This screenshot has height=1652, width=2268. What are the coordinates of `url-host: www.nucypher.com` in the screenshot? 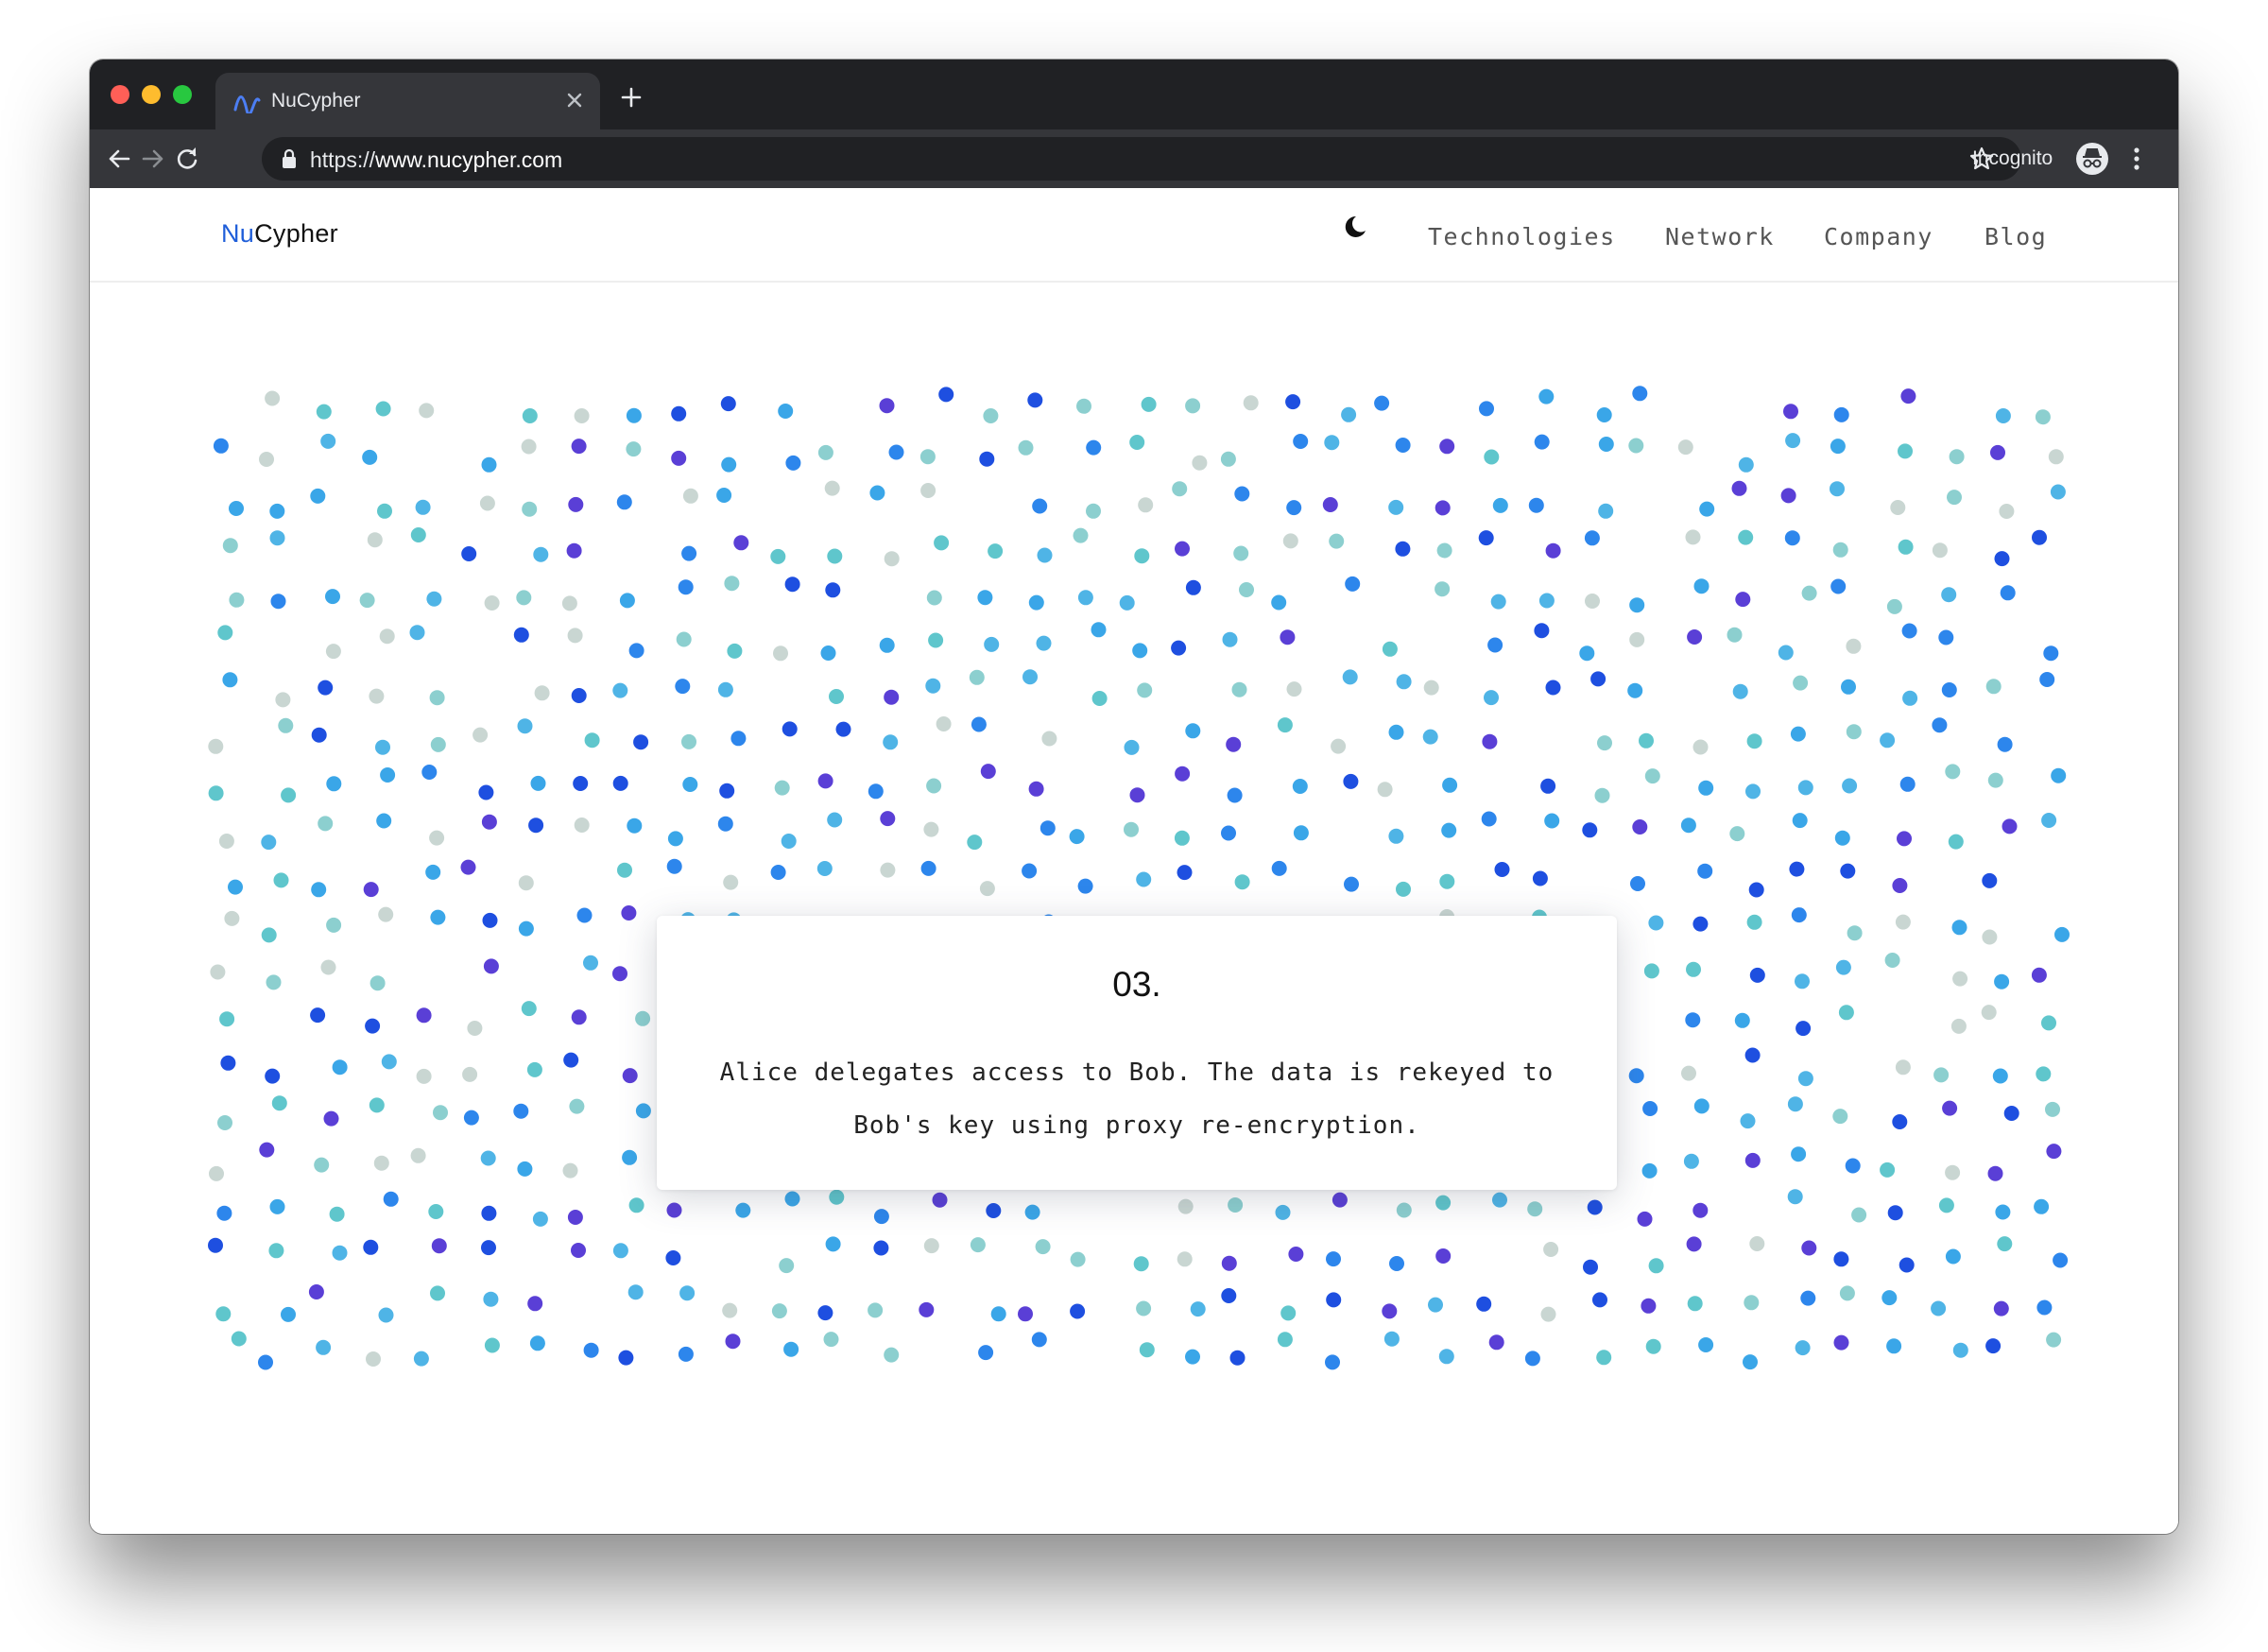 It's located at (469, 159).